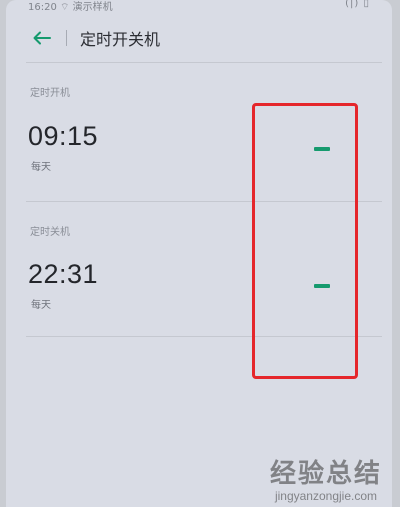  Describe the element at coordinates (50, 232) in the screenshot. I see `section-title-power-off: 定时关机` at that location.